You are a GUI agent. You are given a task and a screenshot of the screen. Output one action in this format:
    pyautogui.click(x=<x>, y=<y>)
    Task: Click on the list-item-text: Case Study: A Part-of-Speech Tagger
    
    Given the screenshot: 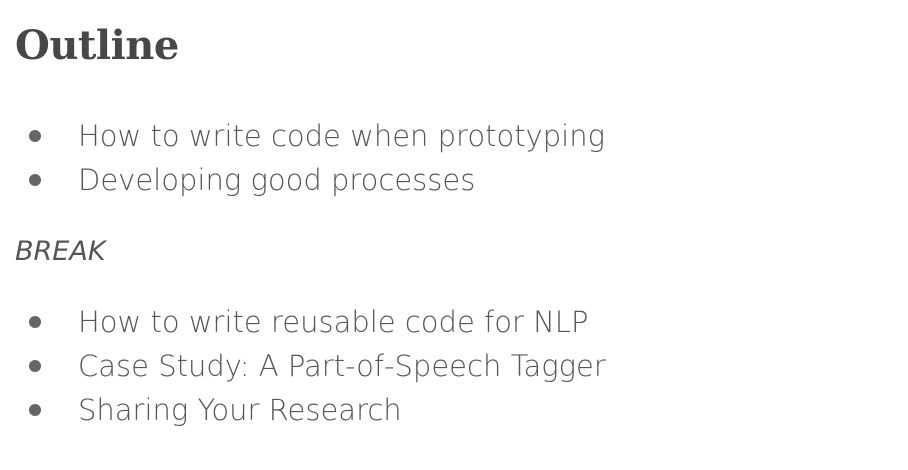 What is the action you would take?
    pyautogui.click(x=342, y=366)
    